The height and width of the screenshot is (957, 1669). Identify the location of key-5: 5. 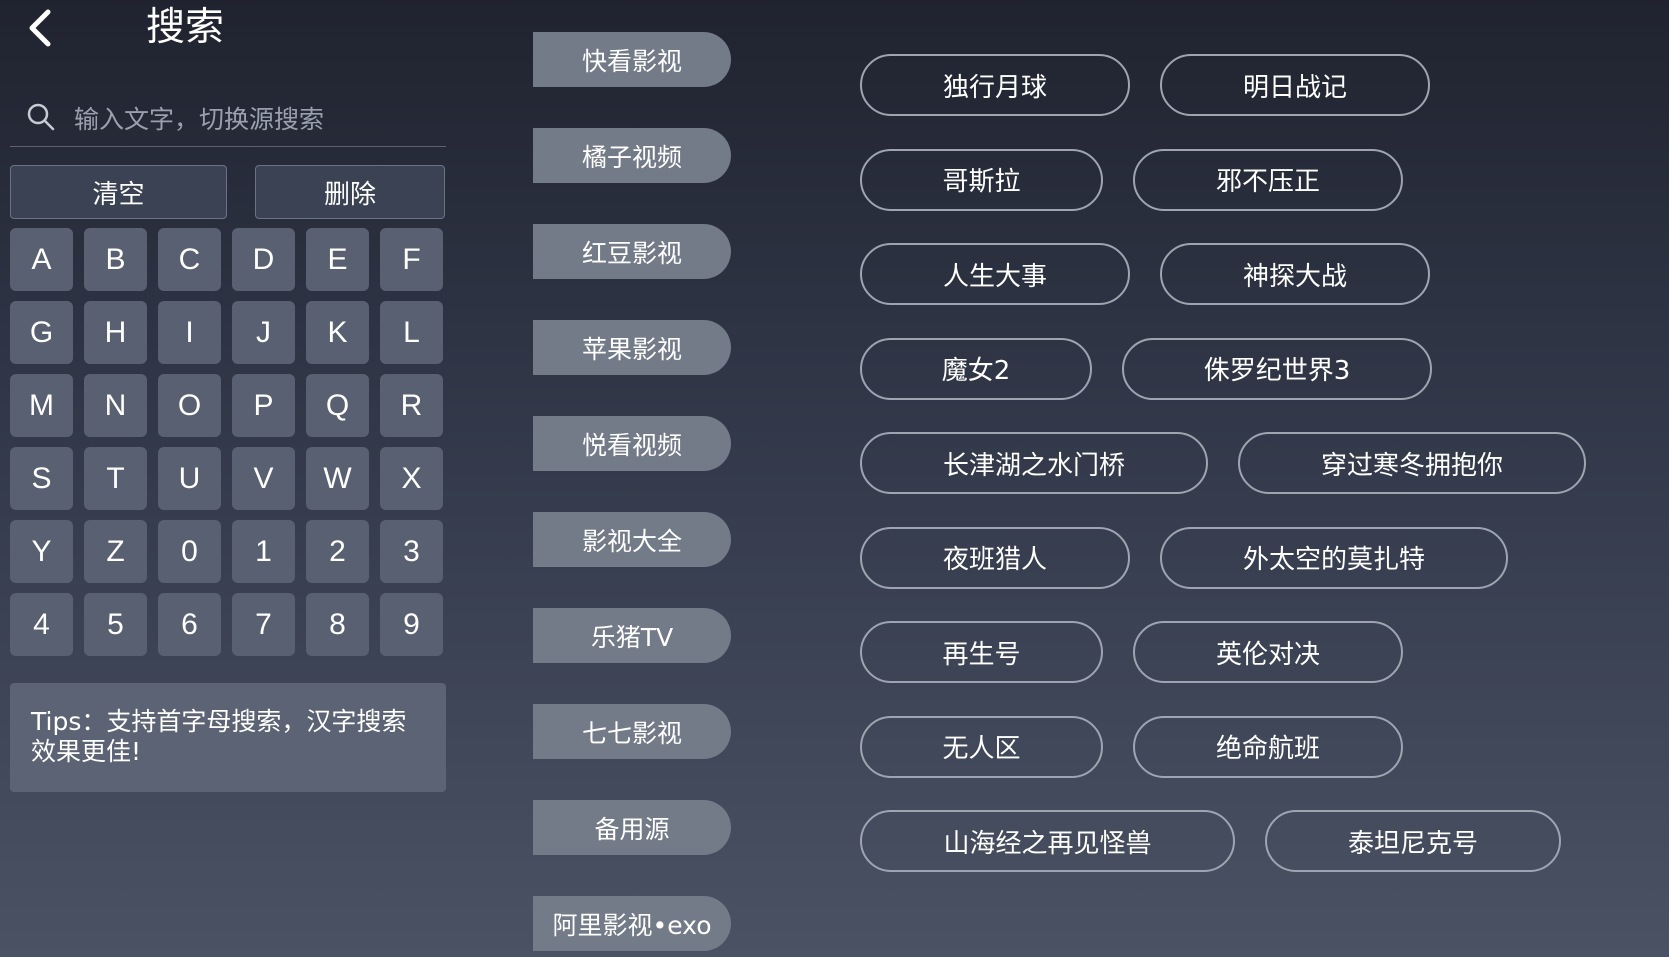
(115, 624).